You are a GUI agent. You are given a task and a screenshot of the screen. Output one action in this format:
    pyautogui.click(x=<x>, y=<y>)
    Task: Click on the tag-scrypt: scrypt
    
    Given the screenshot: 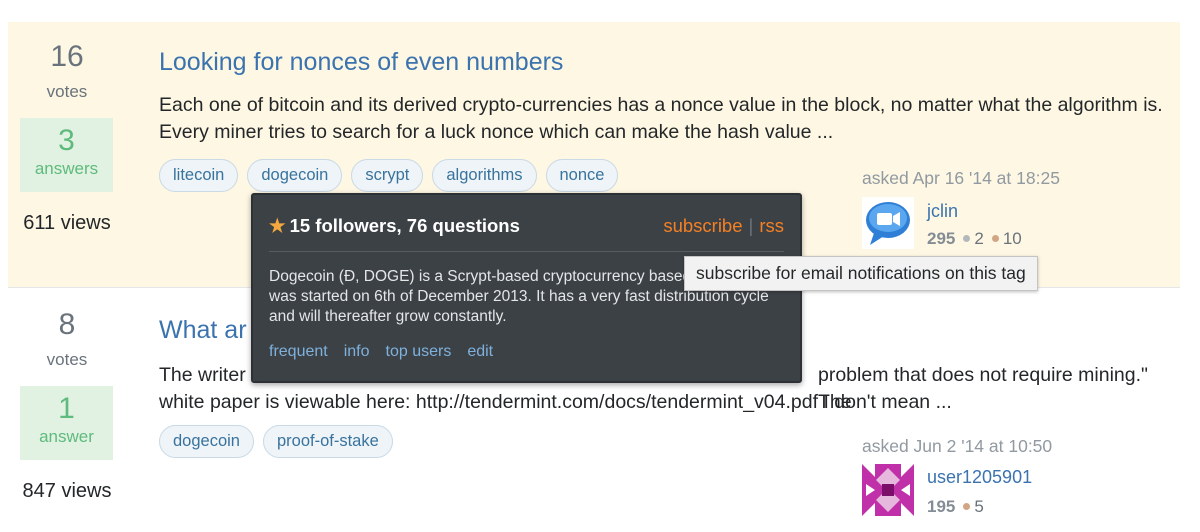 What is the action you would take?
    pyautogui.click(x=387, y=175)
    